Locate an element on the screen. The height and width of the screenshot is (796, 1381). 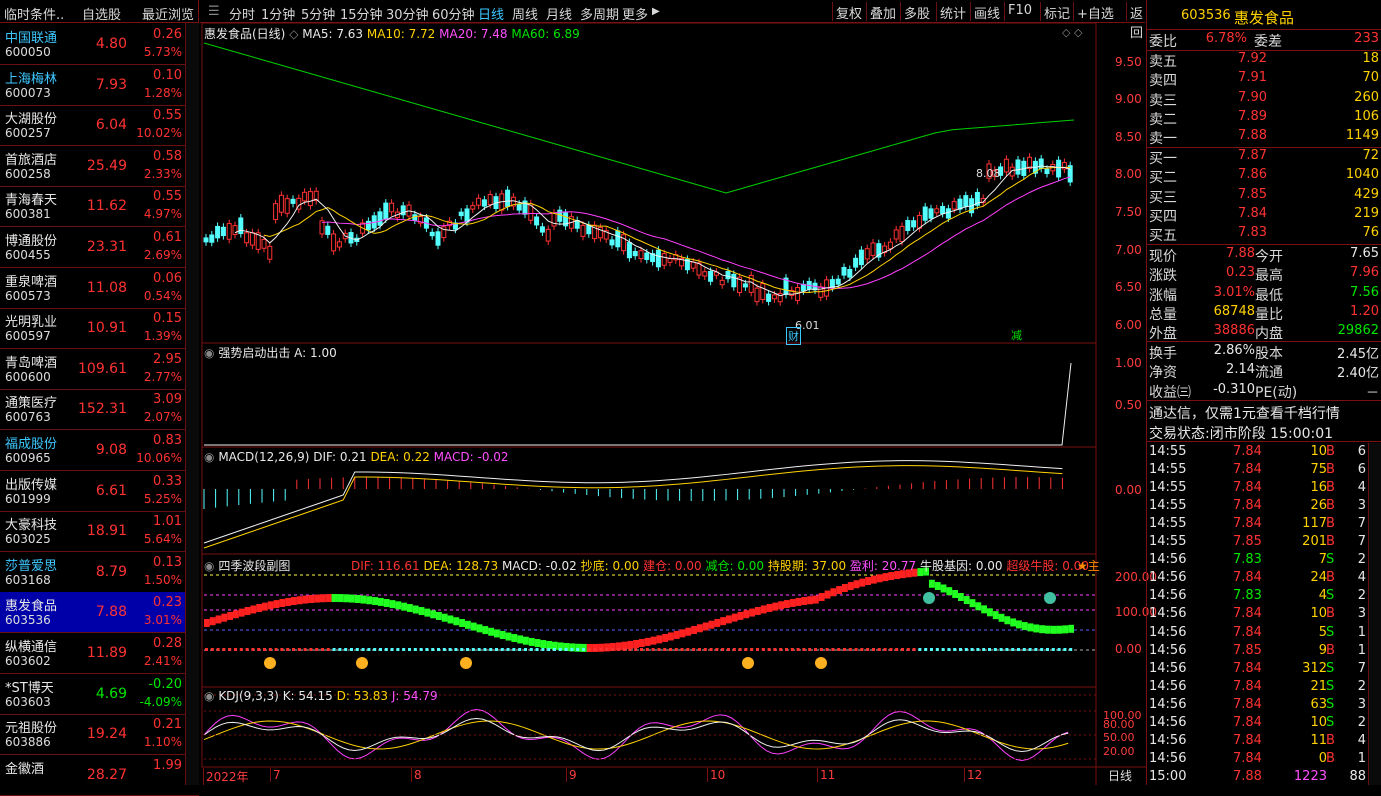
sell-level: 卖一 7.88 1149 is located at coordinates (1264, 137).